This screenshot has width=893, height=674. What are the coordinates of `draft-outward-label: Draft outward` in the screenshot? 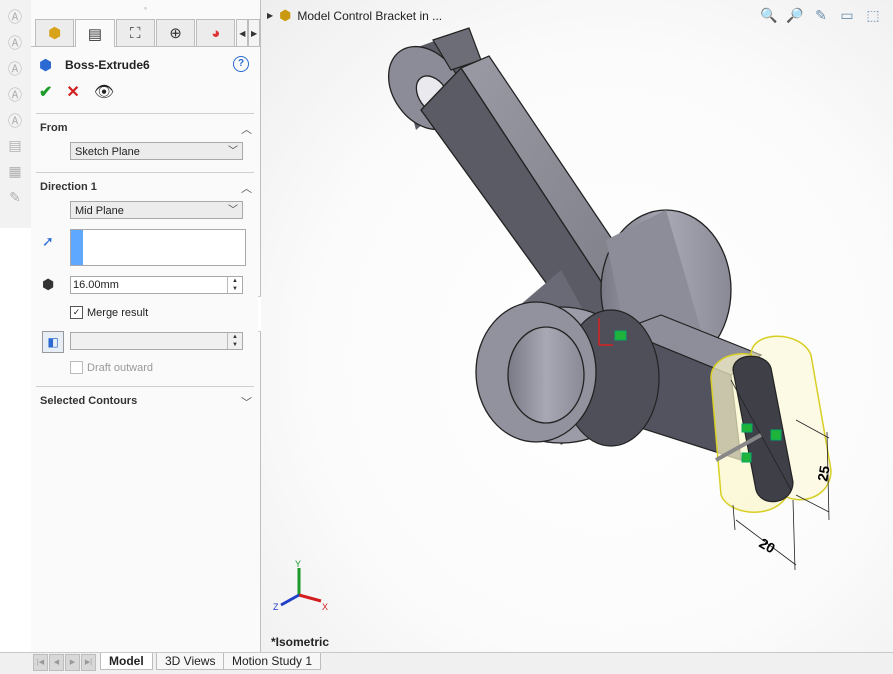 It's located at (120, 367).